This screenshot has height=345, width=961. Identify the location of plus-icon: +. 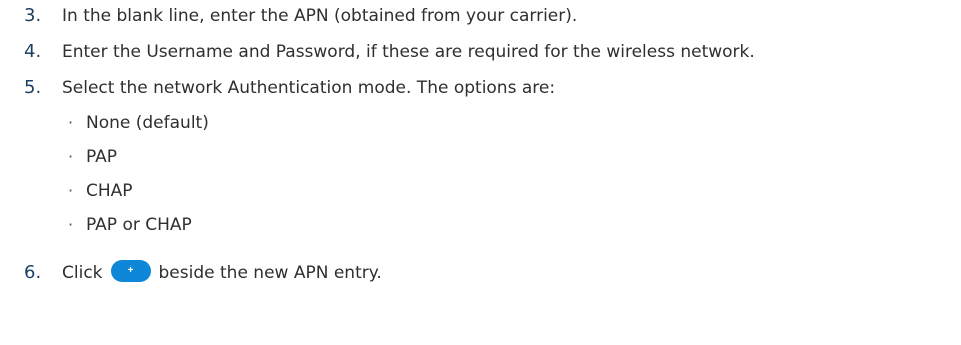
(130, 270).